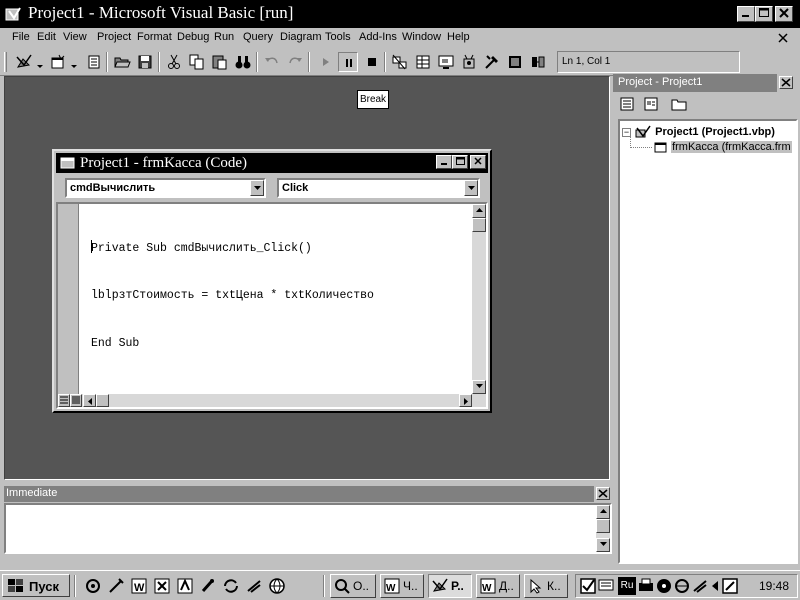  I want to click on immediate-close-icon, so click(603, 493).